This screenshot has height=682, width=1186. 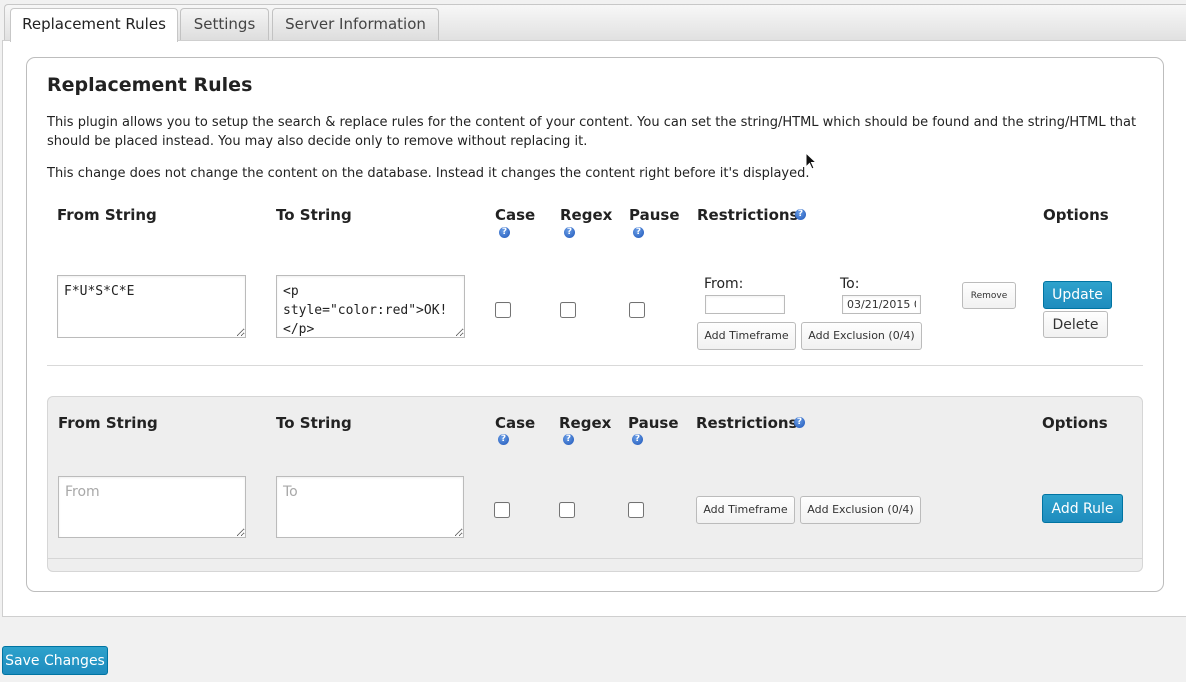 I want to click on pause-help-icon: ?, so click(x=638, y=232).